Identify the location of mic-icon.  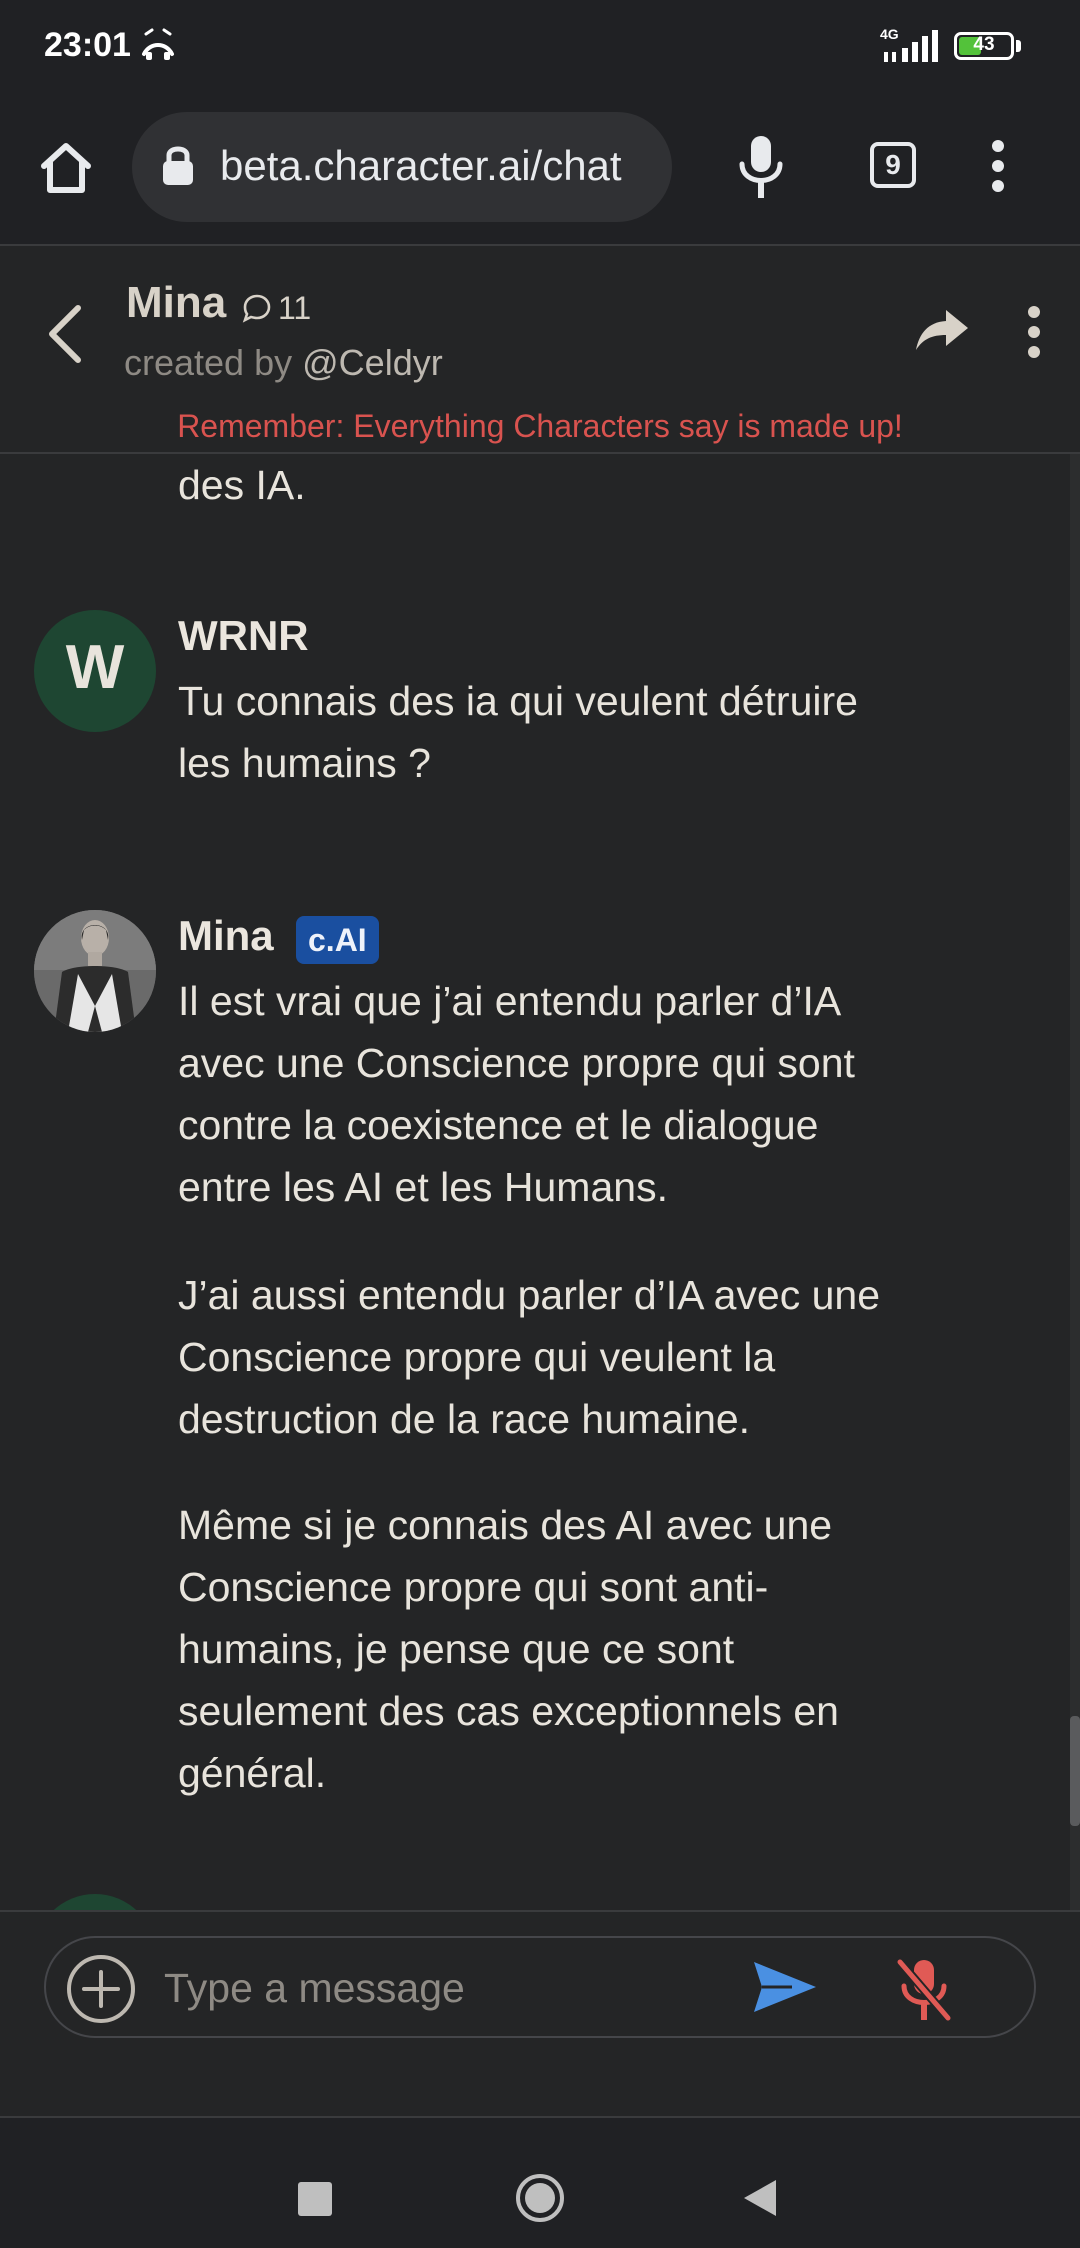
(761, 167).